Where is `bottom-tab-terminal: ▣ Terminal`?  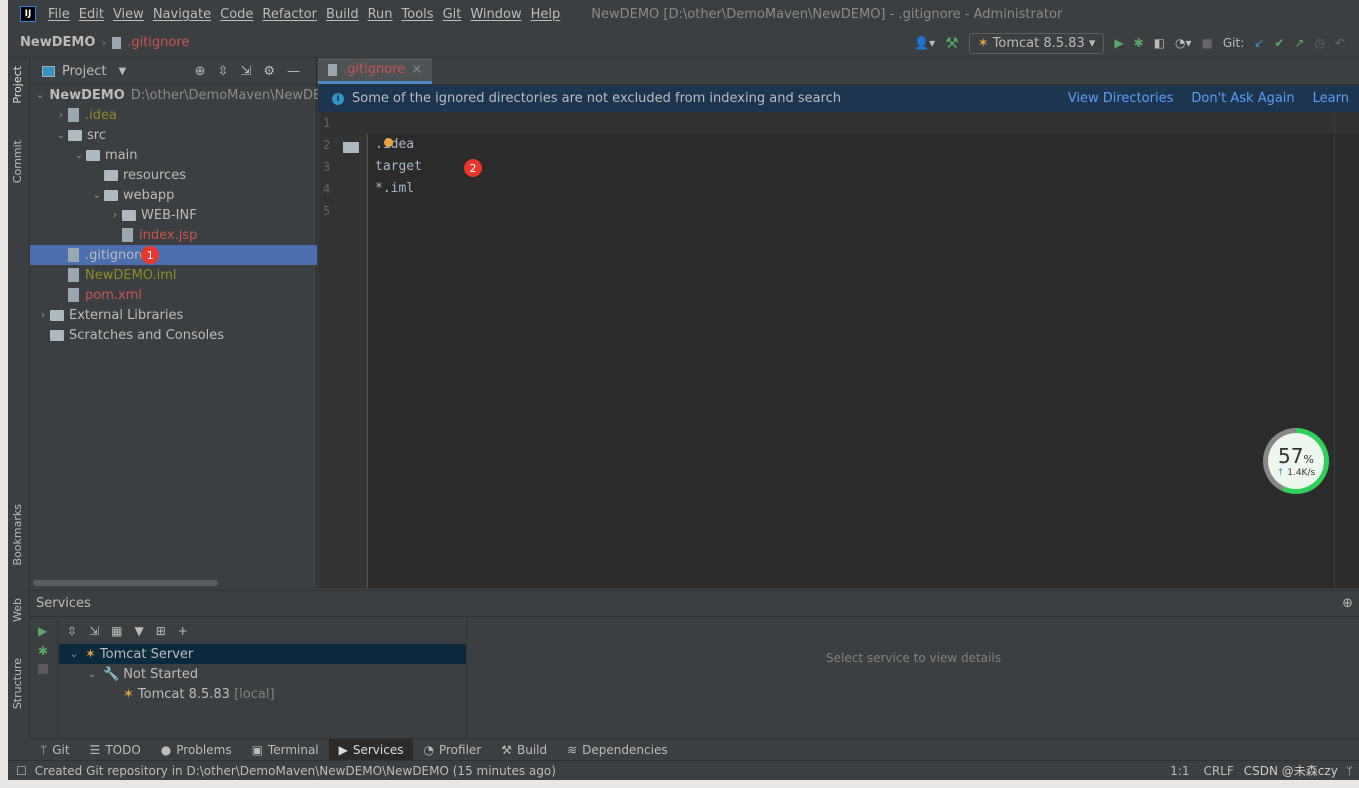
bottom-tab-terminal: ▣ Terminal is located at coordinates (285, 750).